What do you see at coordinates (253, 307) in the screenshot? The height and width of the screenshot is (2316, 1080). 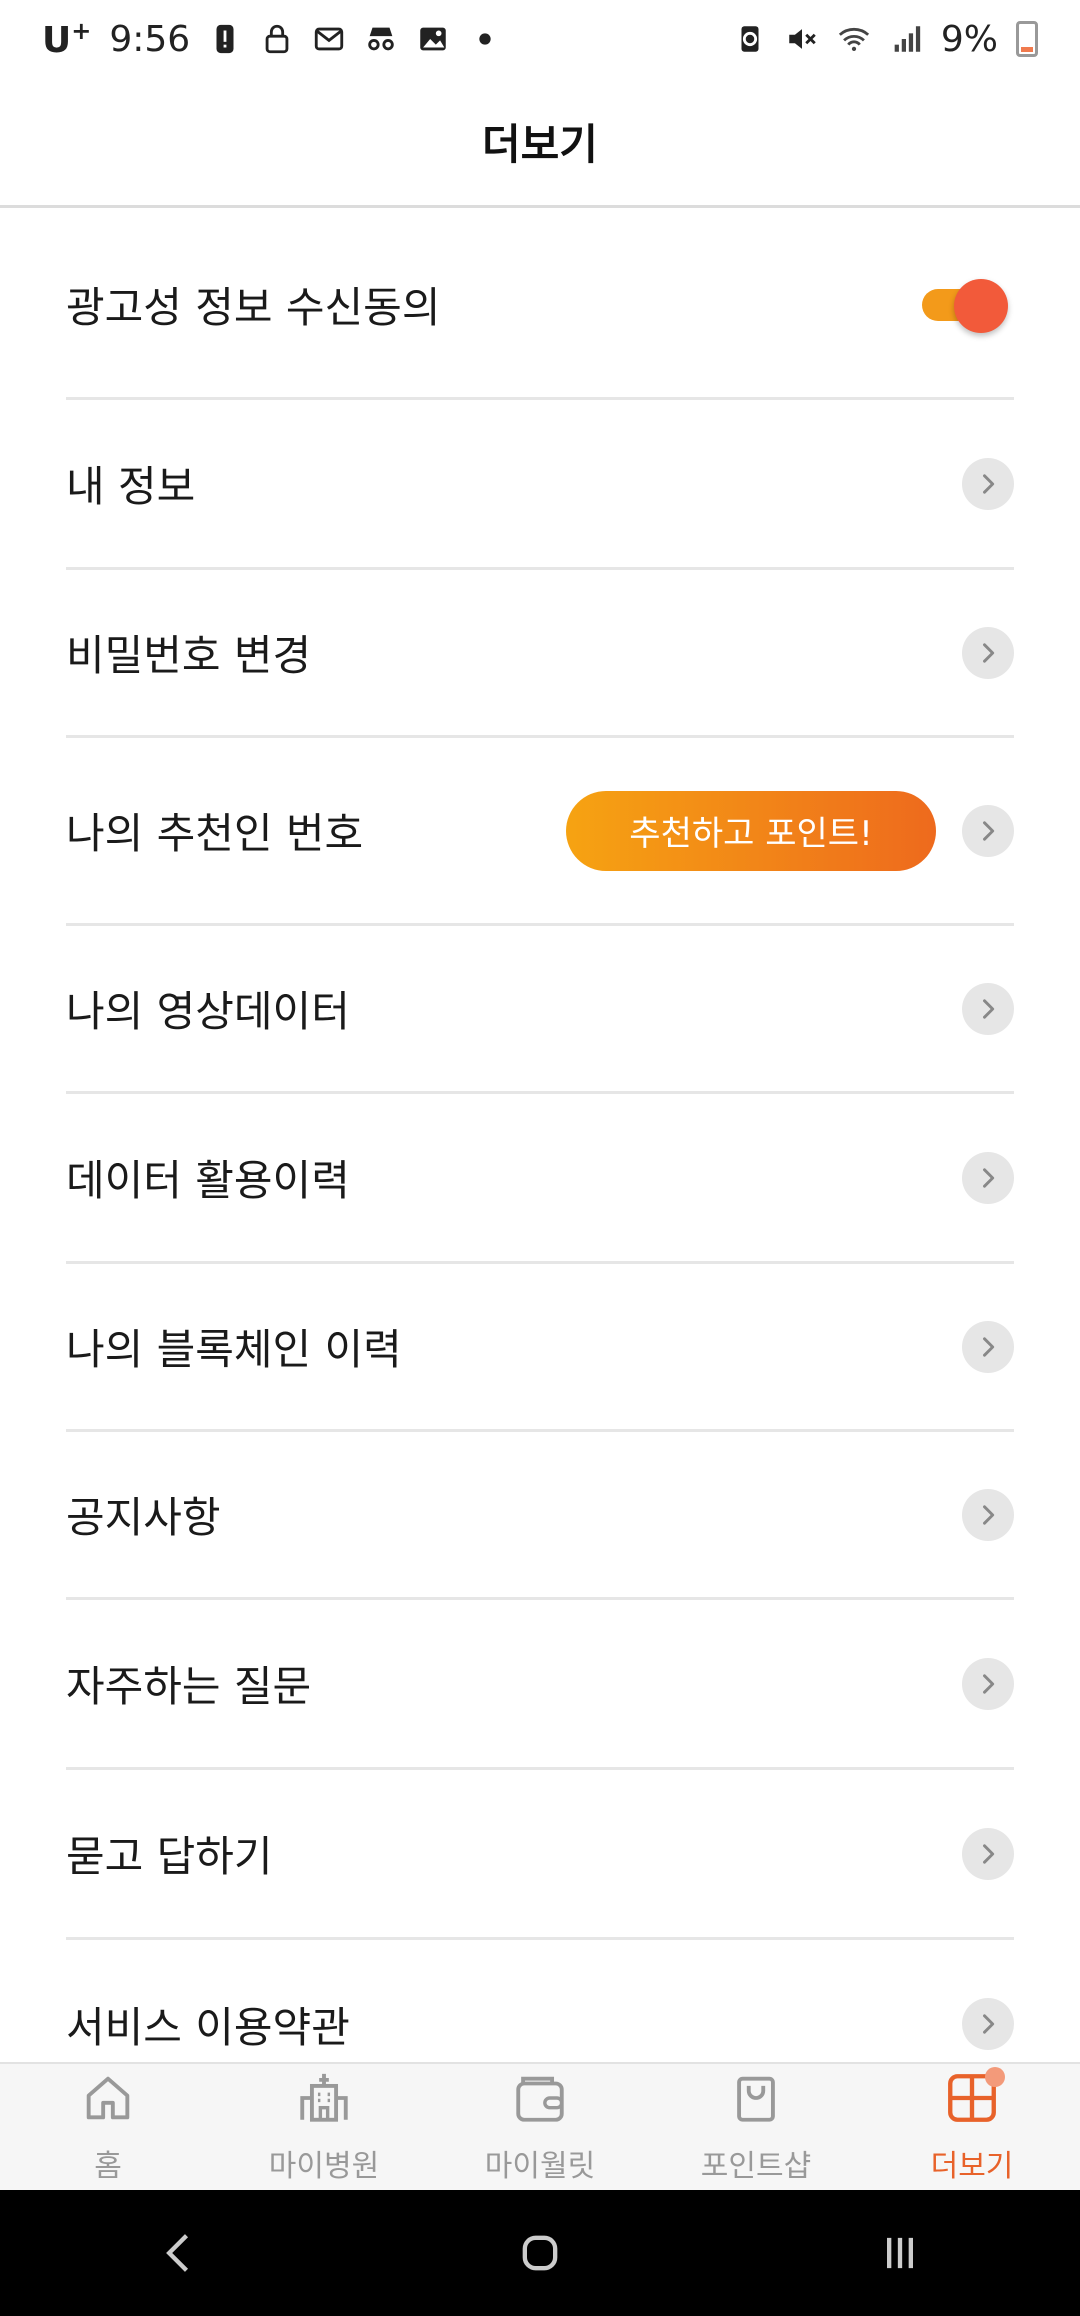 I see `menu-item-label: 광고성 정보 수신동의` at bounding box center [253, 307].